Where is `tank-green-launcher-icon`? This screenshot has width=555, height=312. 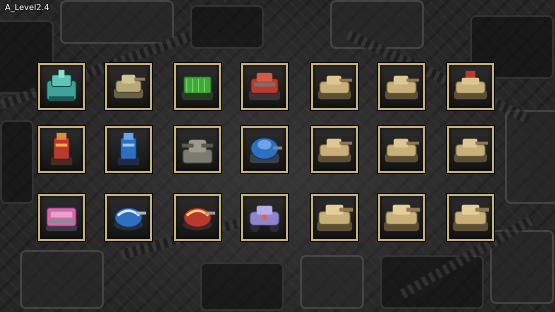
tank-green-launcher-icon is located at coordinates (197, 88).